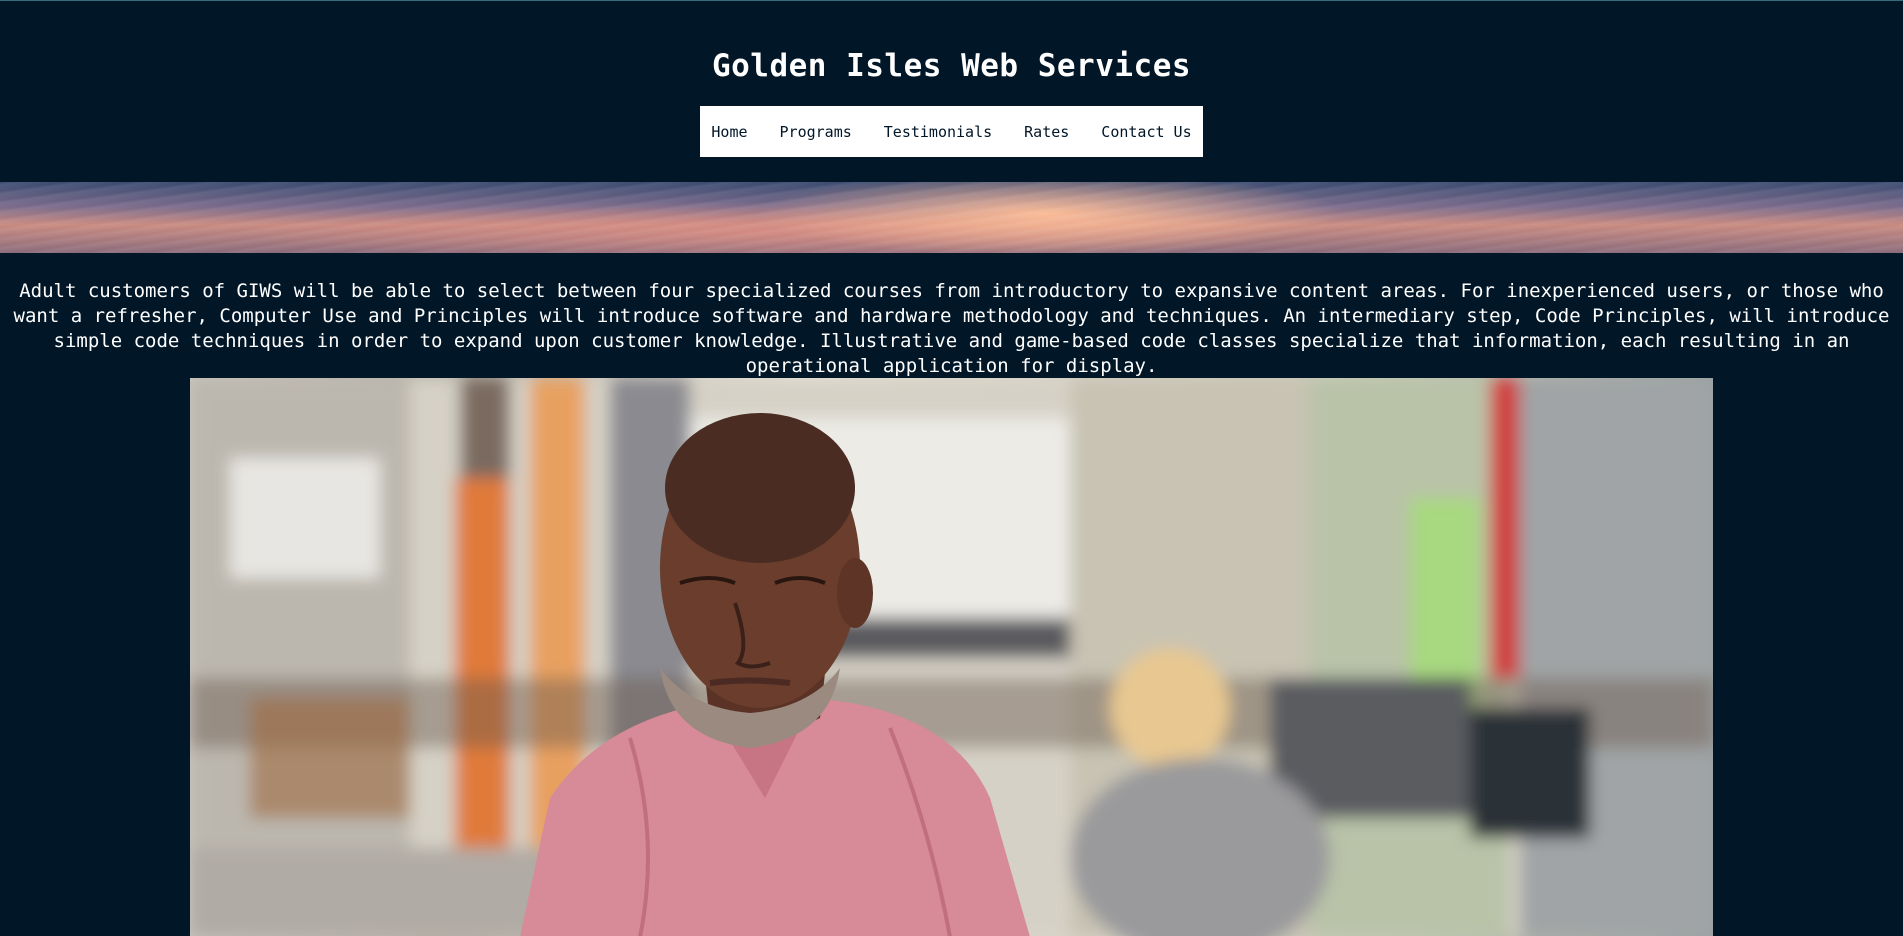  Describe the element at coordinates (1146, 132) in the screenshot. I see `nav-link-contact-us: Contact Us` at that location.